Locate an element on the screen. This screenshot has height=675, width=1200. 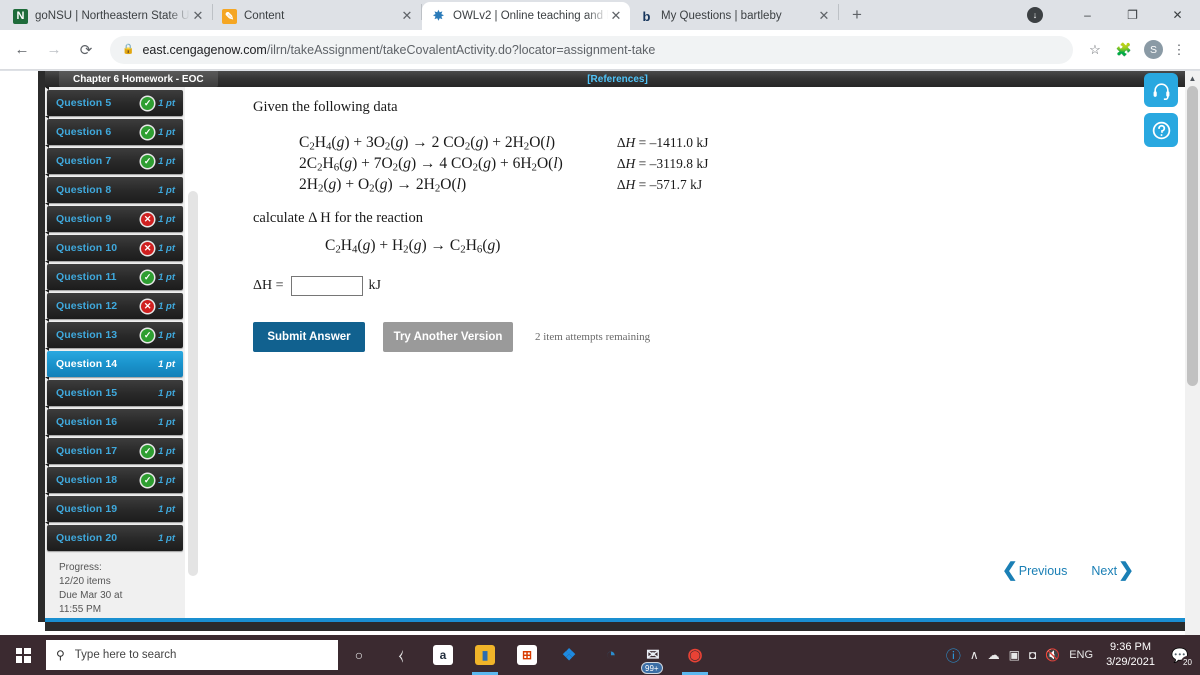
thermochemical-equation: C2H4(g) + 3O2(g) → 2 CO2(g) + 2H2O(l) is located at coordinates (427, 142).